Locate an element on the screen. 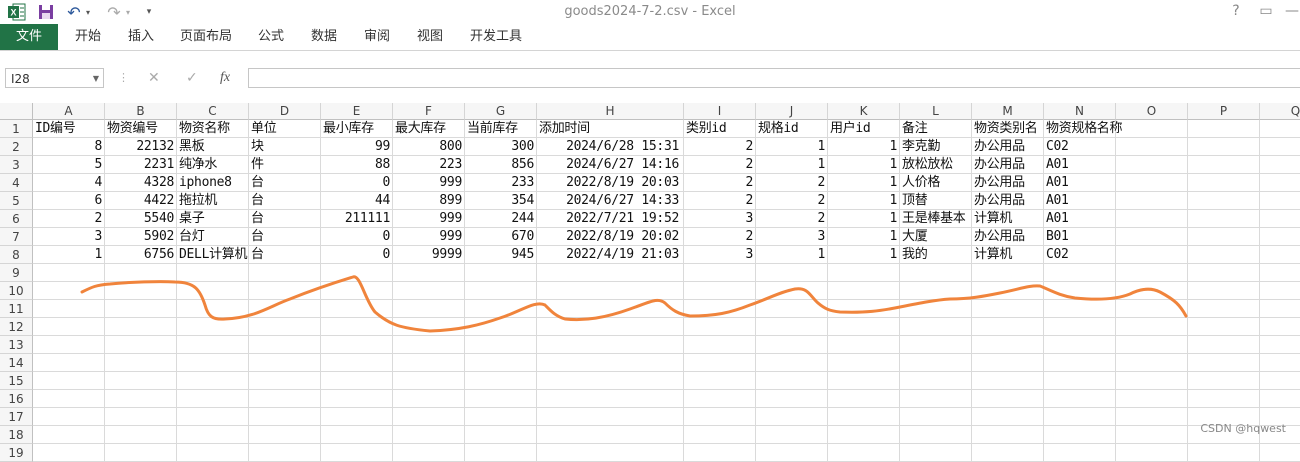 The width and height of the screenshot is (1300, 462). data-cell: 拖拉机 is located at coordinates (213, 201).